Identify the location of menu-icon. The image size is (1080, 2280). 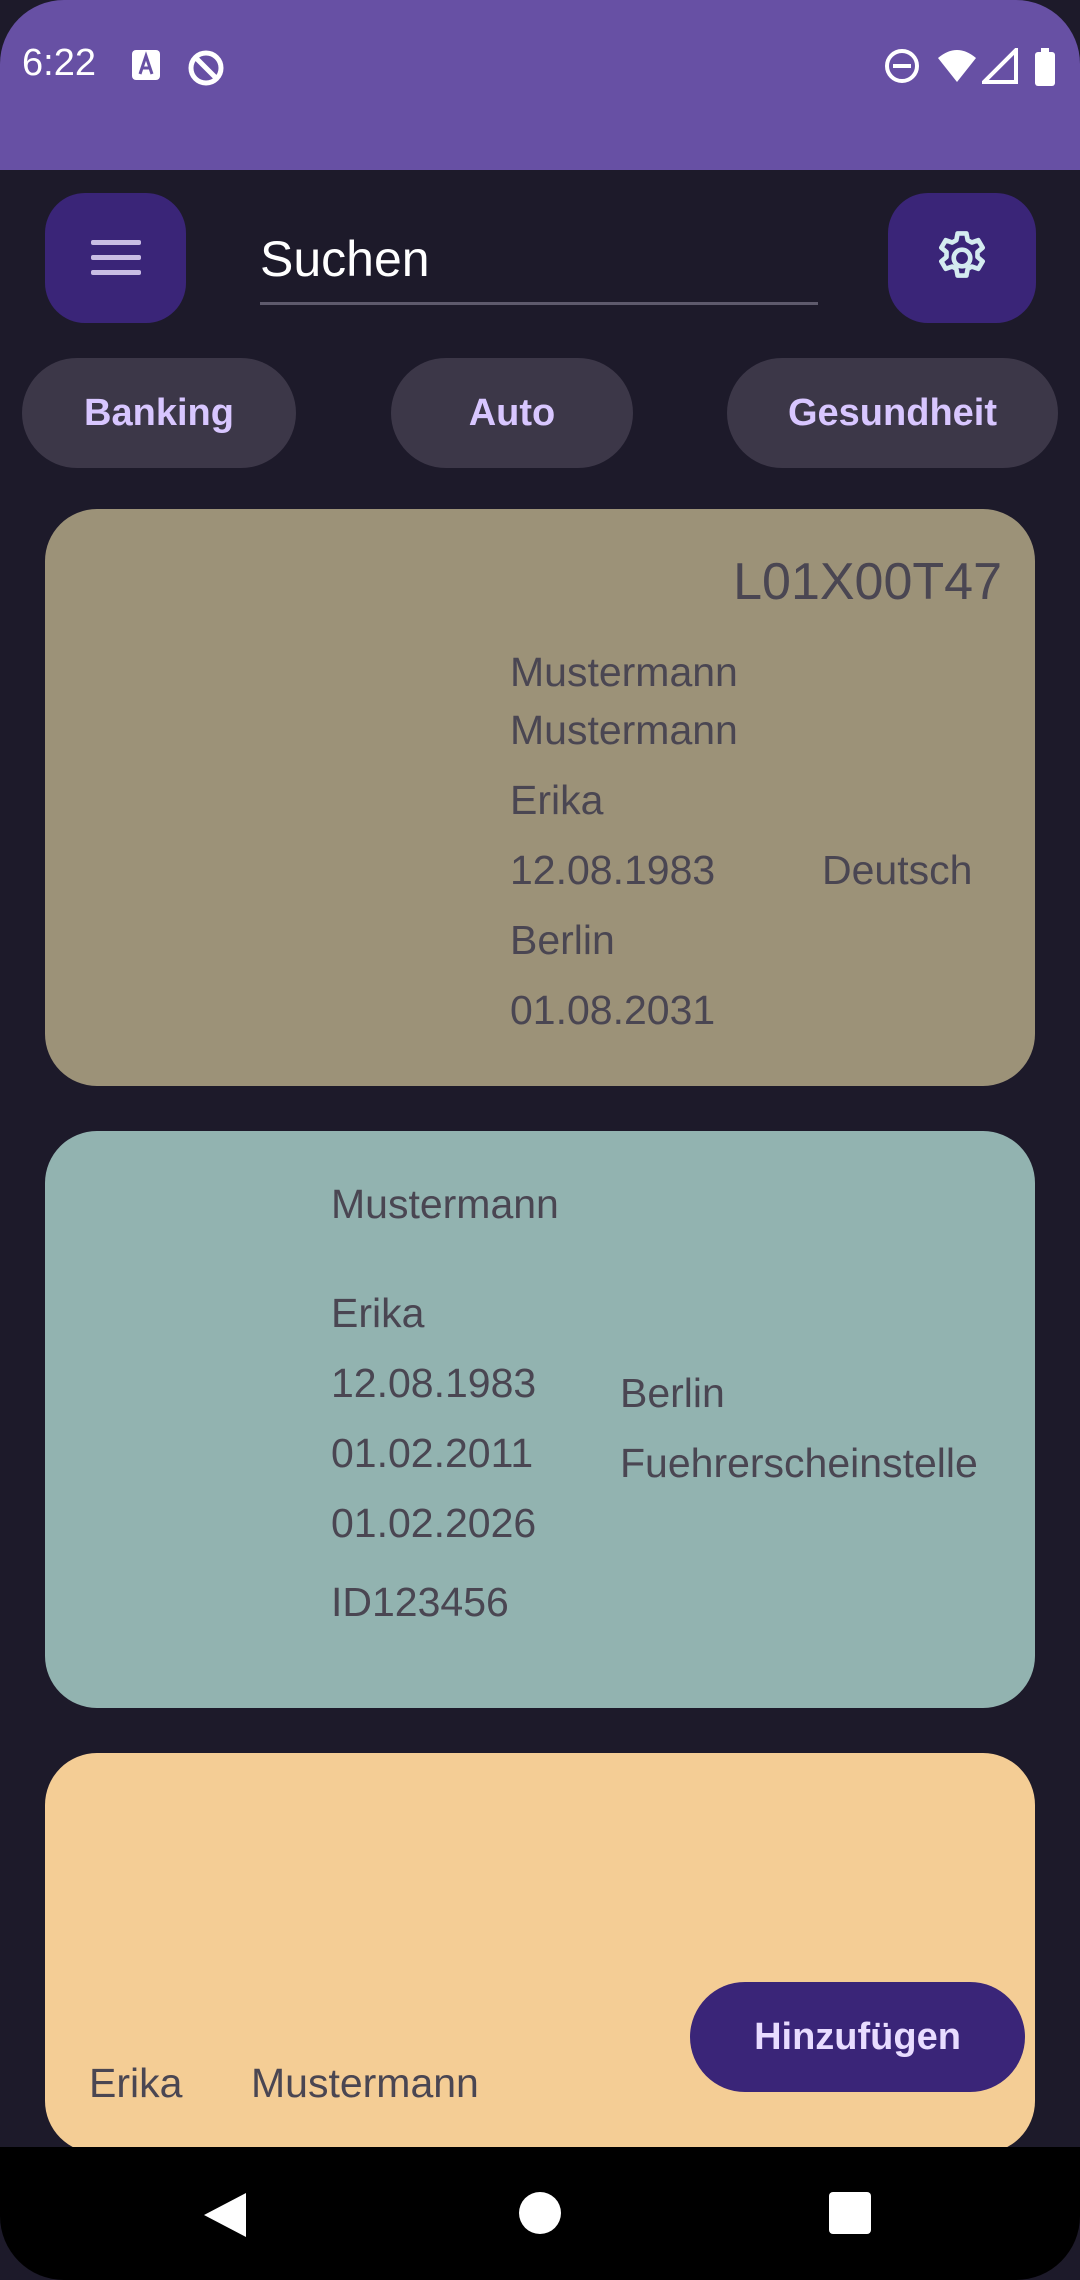
(115, 257).